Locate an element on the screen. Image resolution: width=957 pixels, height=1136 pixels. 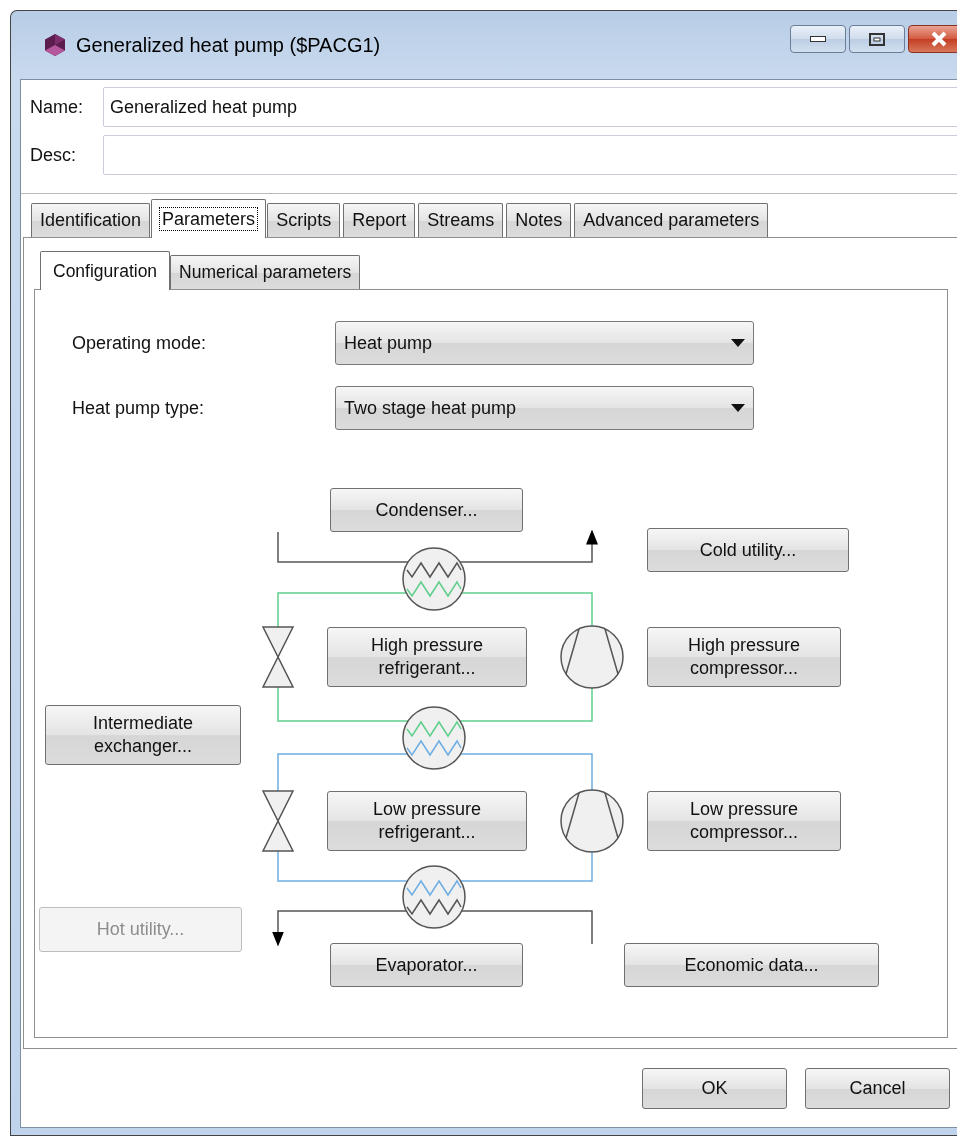
minimize-icon is located at coordinates (818, 39).